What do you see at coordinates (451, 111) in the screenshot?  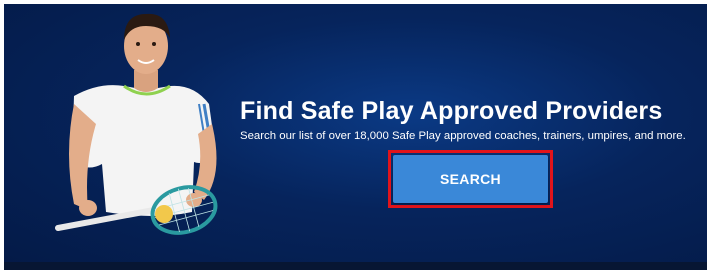 I see `banner-title: Find Safe Play Approved Providers` at bounding box center [451, 111].